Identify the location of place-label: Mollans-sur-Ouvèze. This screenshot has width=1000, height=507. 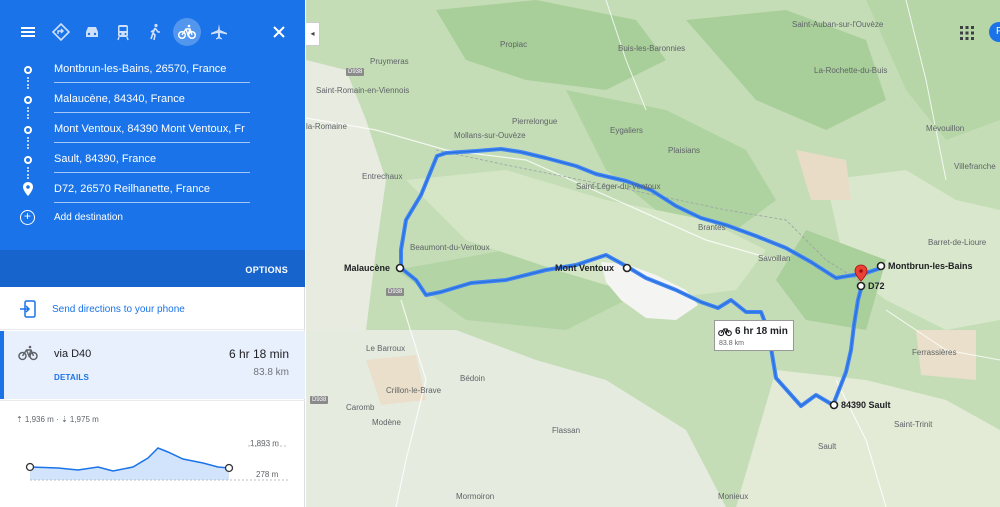
(490, 135).